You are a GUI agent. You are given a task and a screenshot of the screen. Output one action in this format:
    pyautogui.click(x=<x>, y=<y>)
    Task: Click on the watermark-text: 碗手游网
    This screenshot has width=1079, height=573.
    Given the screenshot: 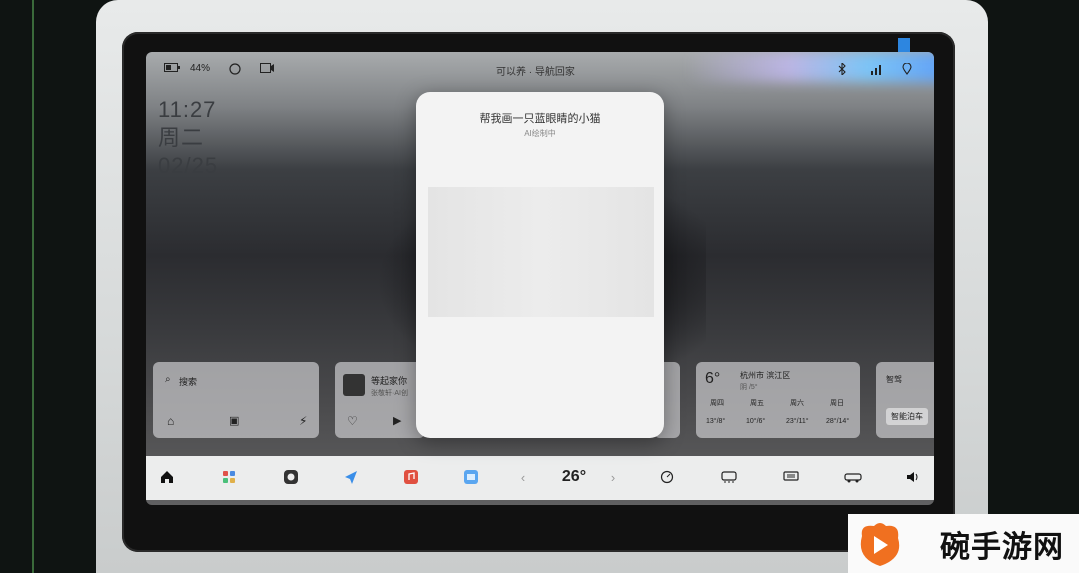 What is the action you would take?
    pyautogui.click(x=1002, y=547)
    